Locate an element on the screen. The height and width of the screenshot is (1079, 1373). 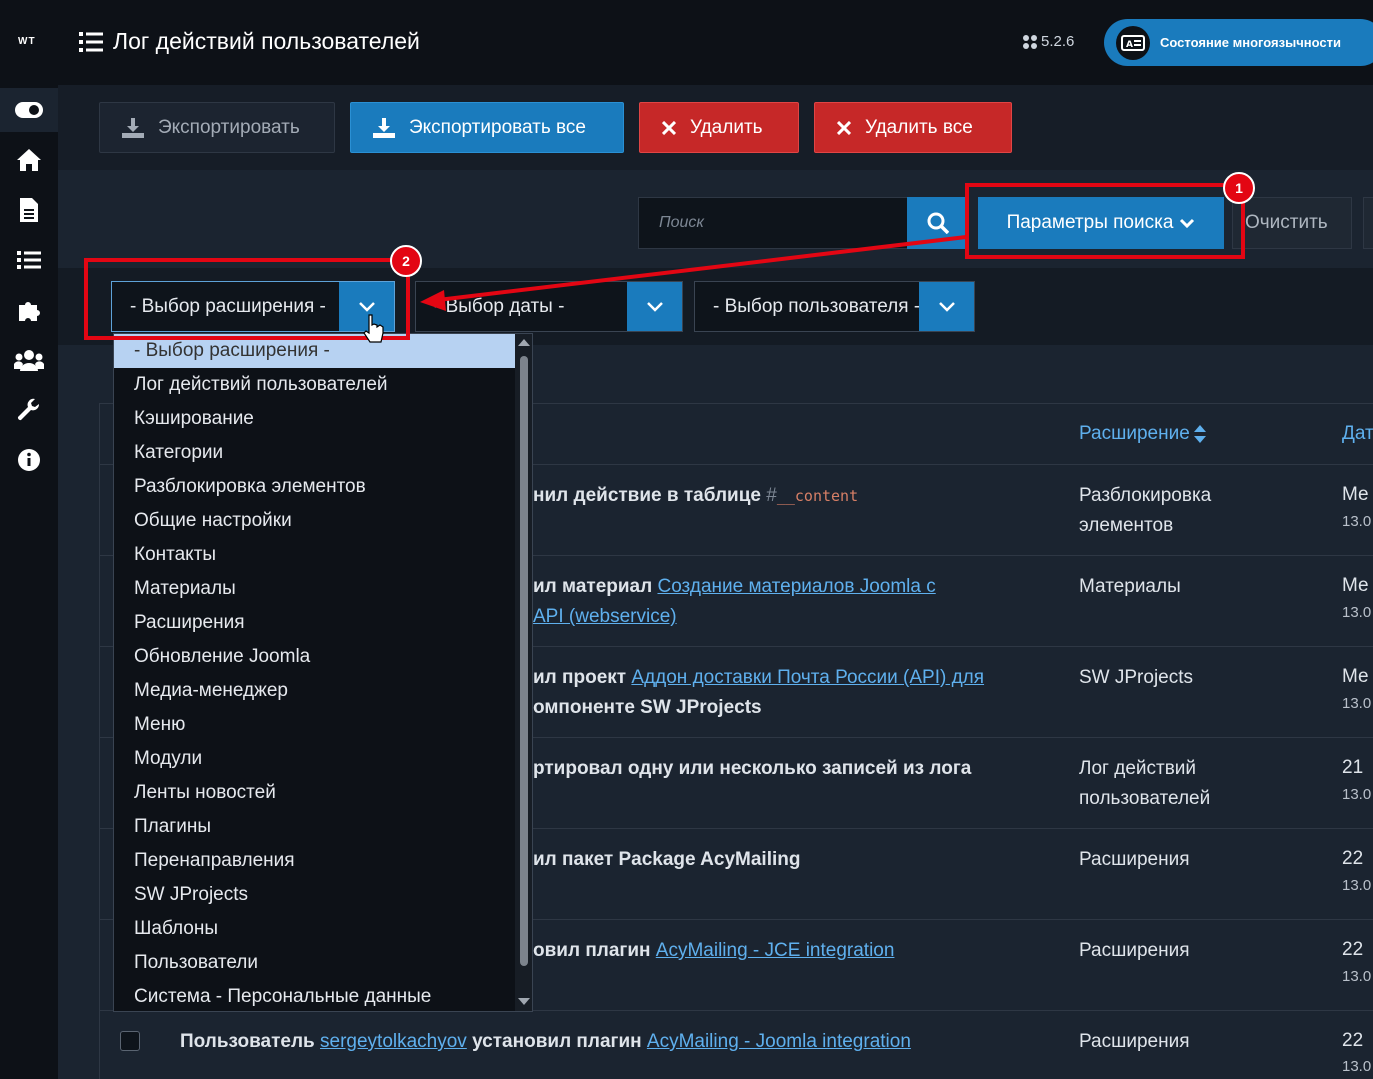
delete-all-button: Удалить все is located at coordinates (913, 127).